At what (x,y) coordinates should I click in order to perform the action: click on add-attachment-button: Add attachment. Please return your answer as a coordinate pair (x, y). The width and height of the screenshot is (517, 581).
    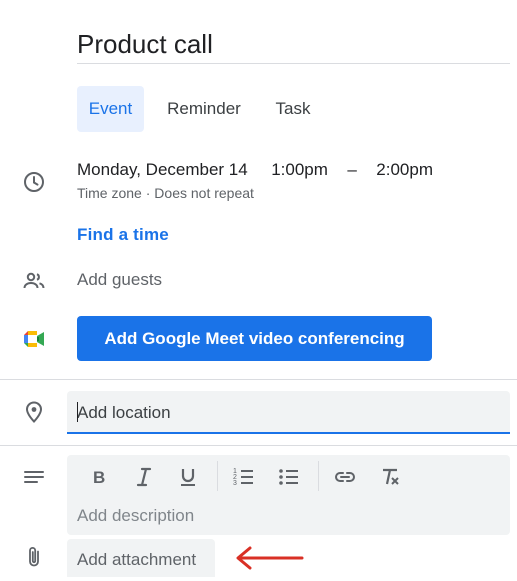
    Looking at the image, I should click on (141, 558).